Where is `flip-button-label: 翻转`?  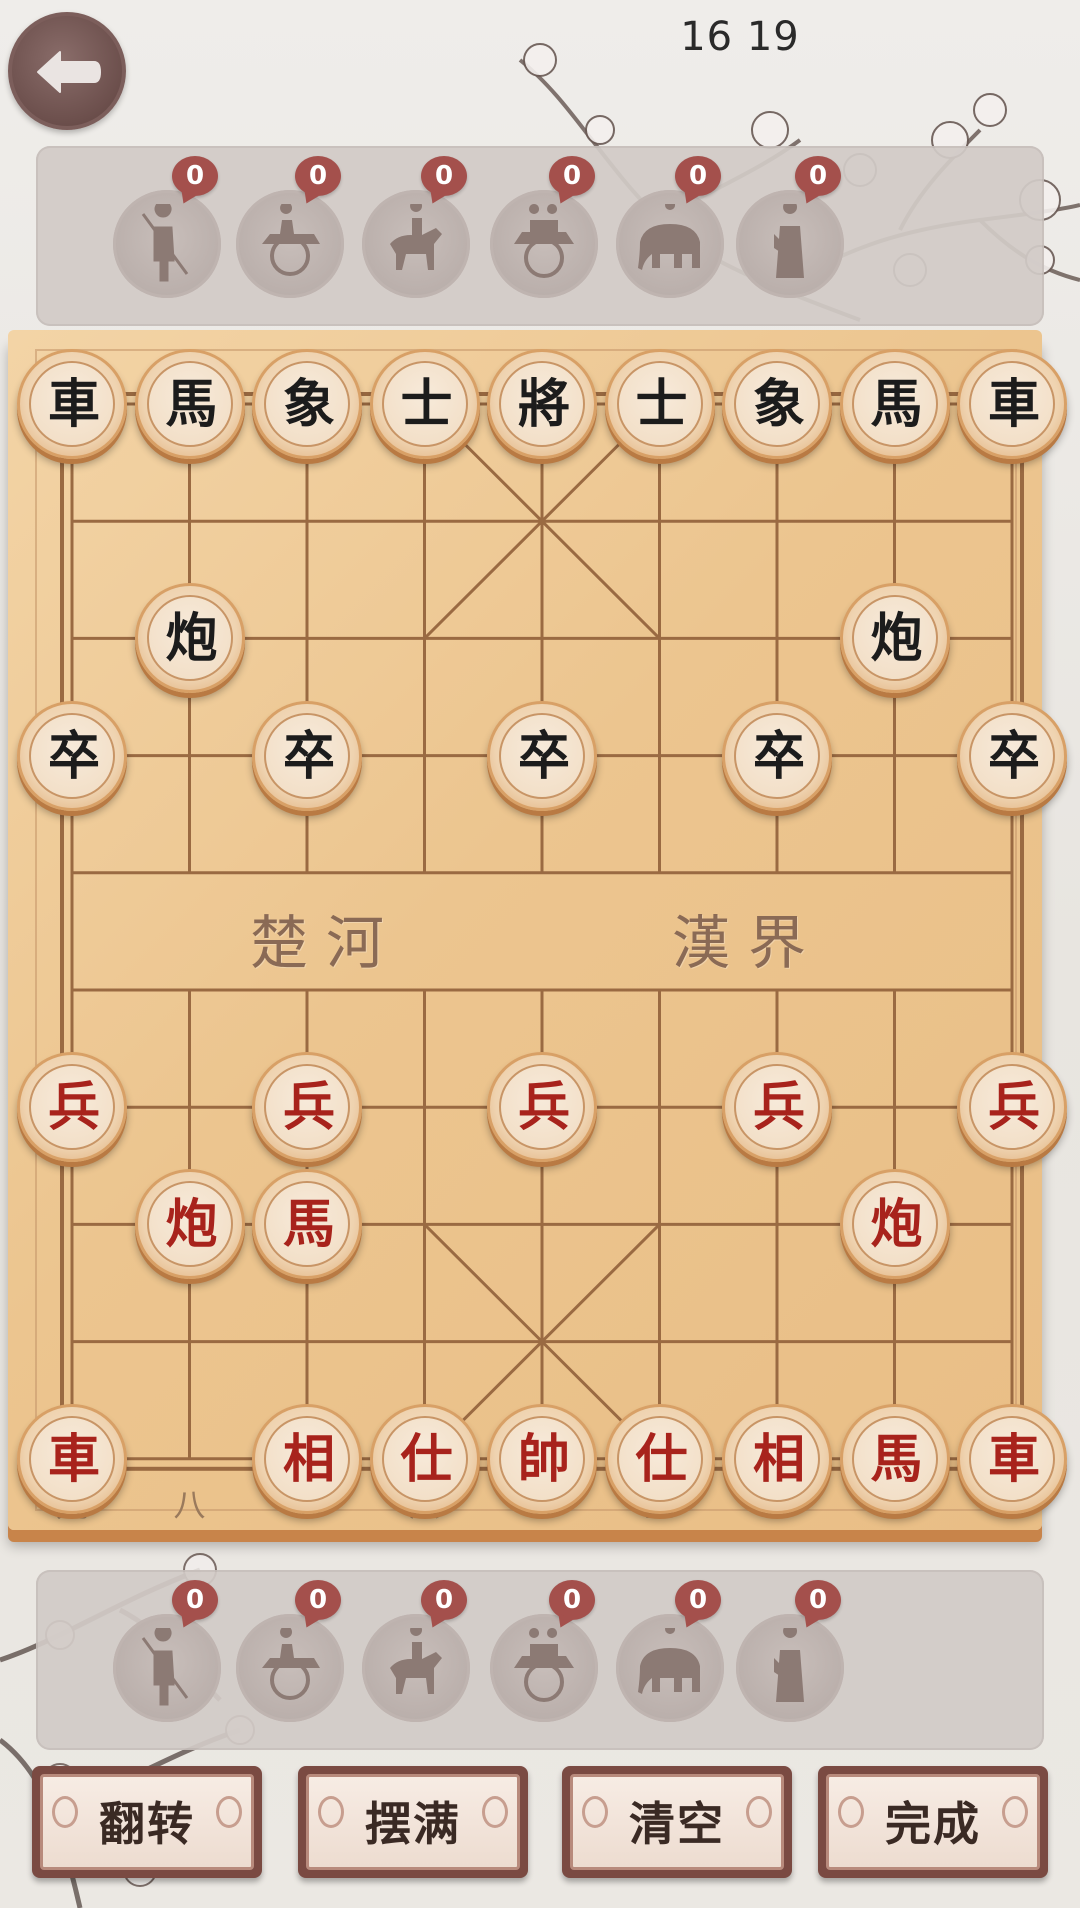 flip-button-label: 翻转 is located at coordinates (147, 1824).